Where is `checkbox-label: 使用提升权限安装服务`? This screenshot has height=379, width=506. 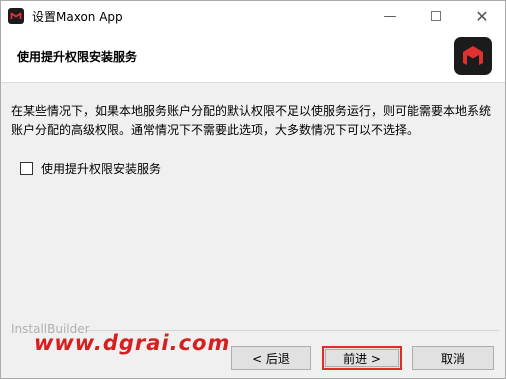
checkbox-label: 使用提升权限安装服务 is located at coordinates (101, 168).